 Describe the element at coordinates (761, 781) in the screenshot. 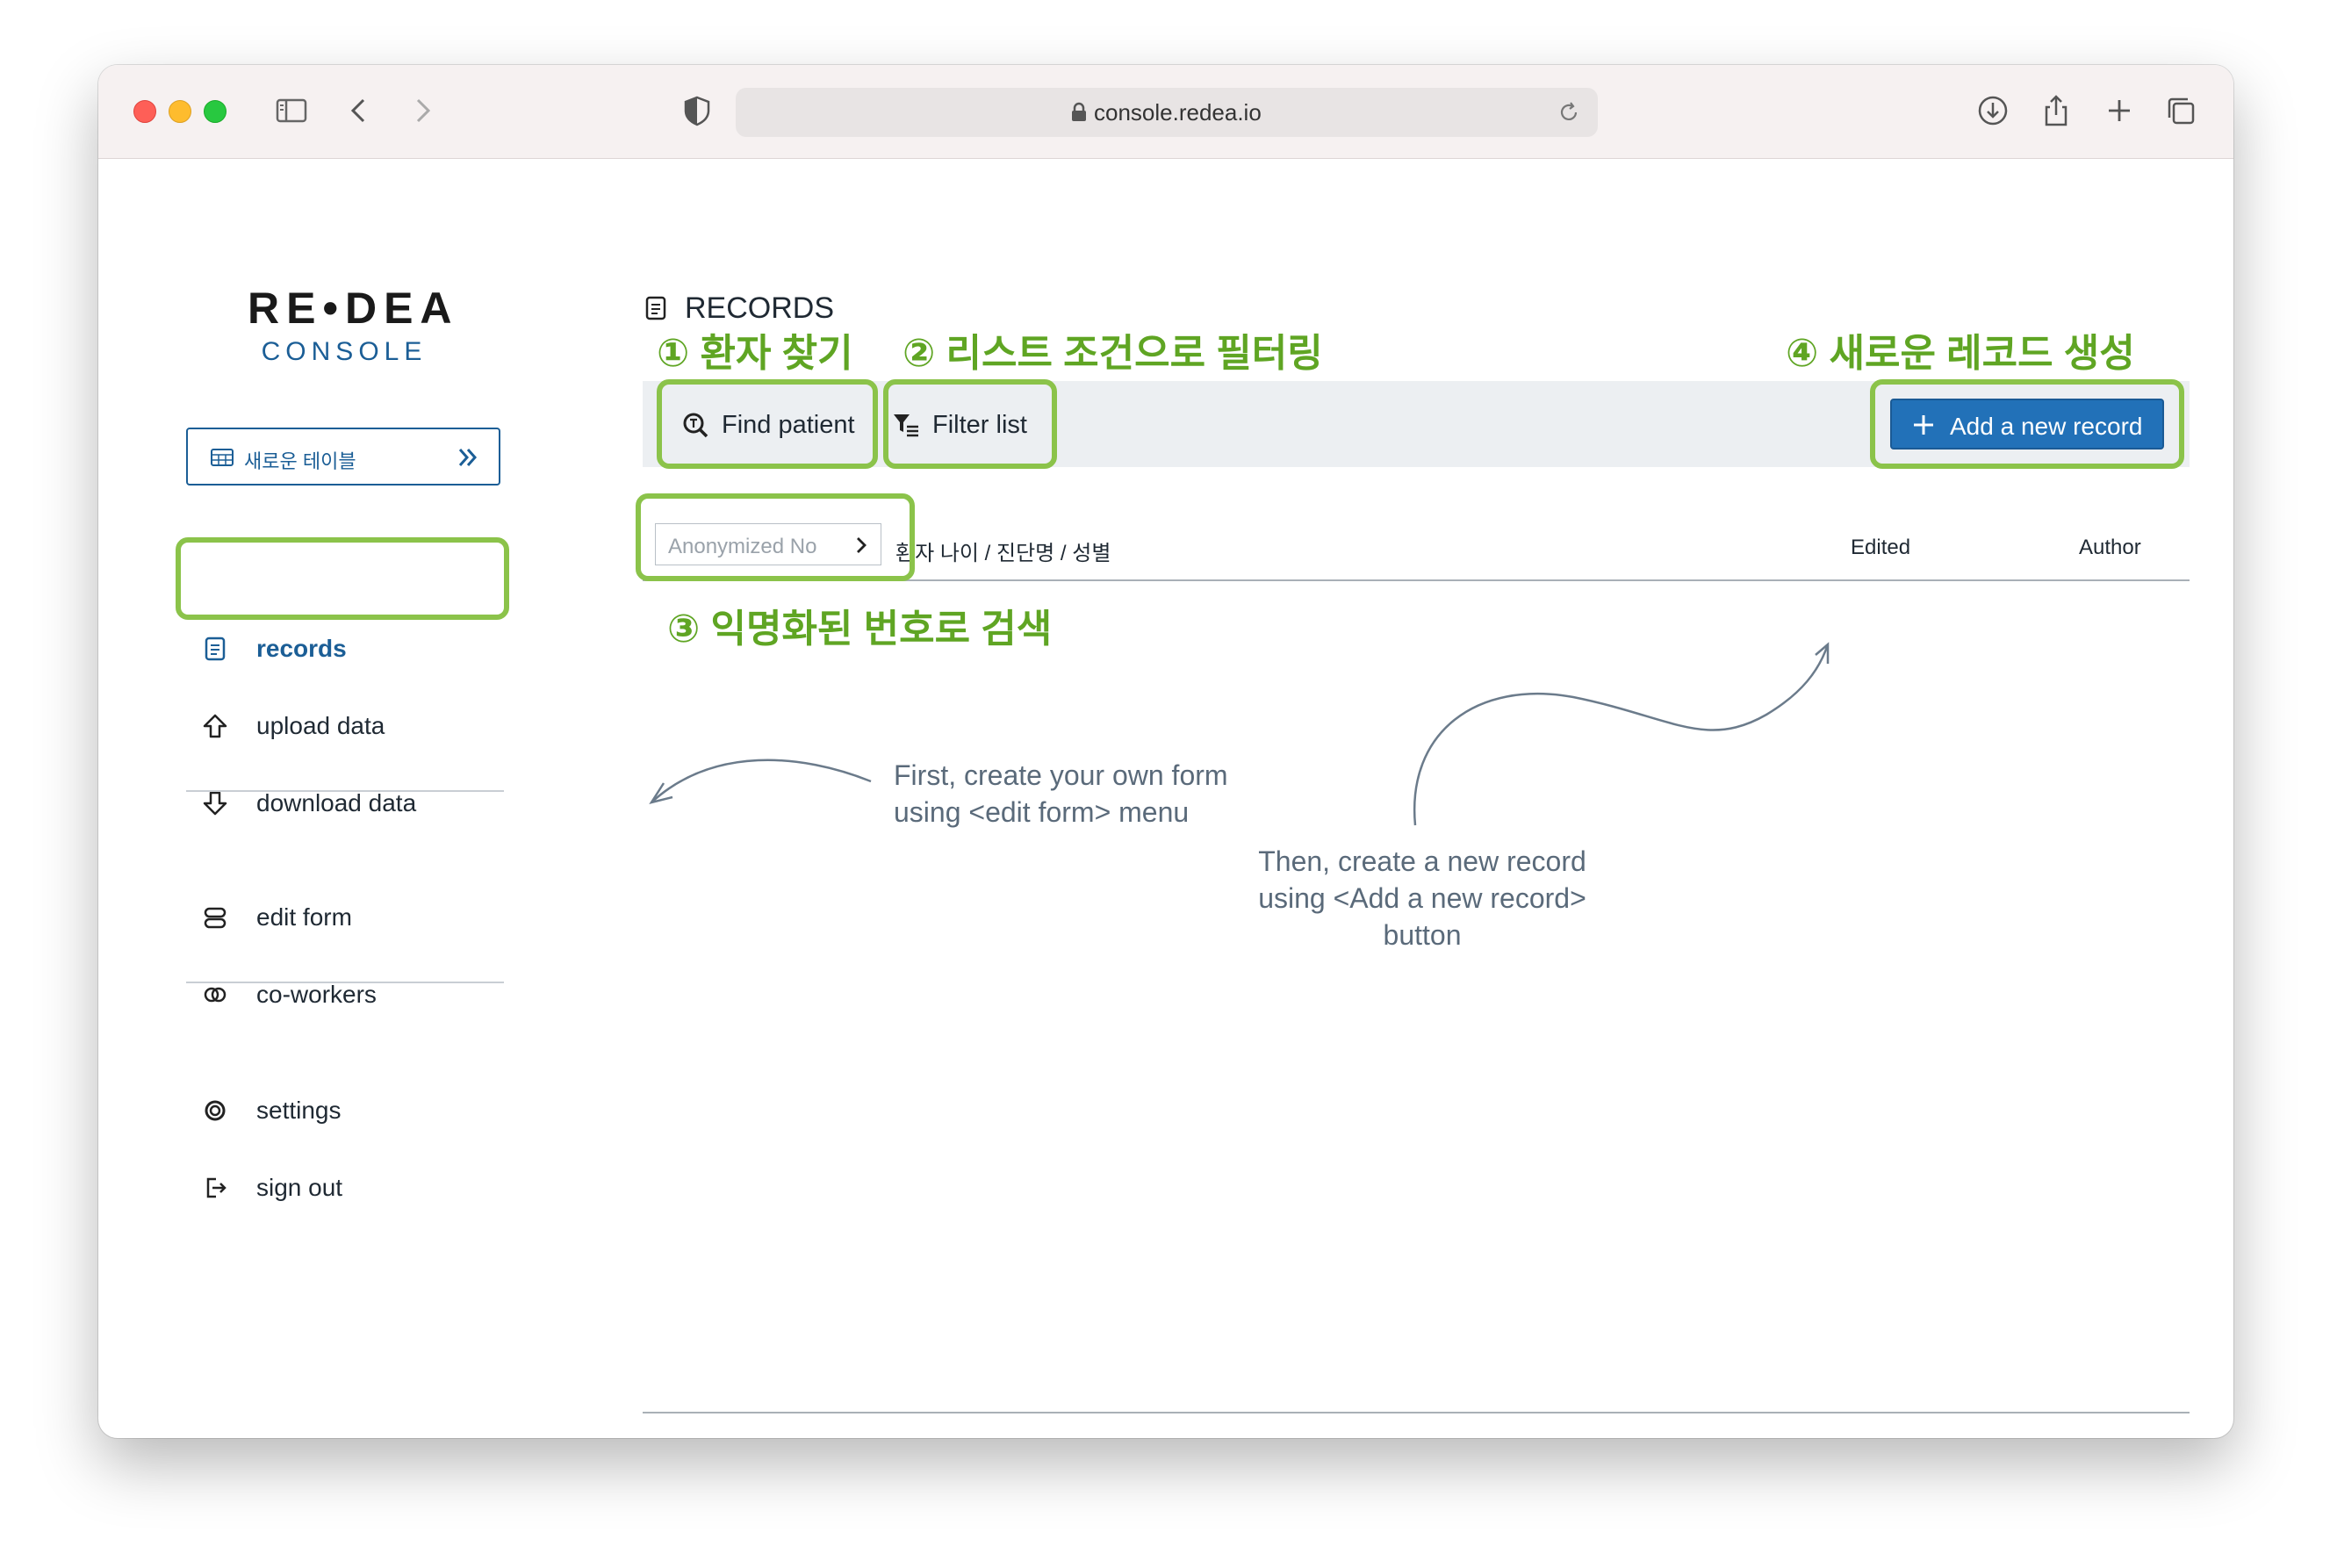

I see `arrow-to-sidebar` at that location.